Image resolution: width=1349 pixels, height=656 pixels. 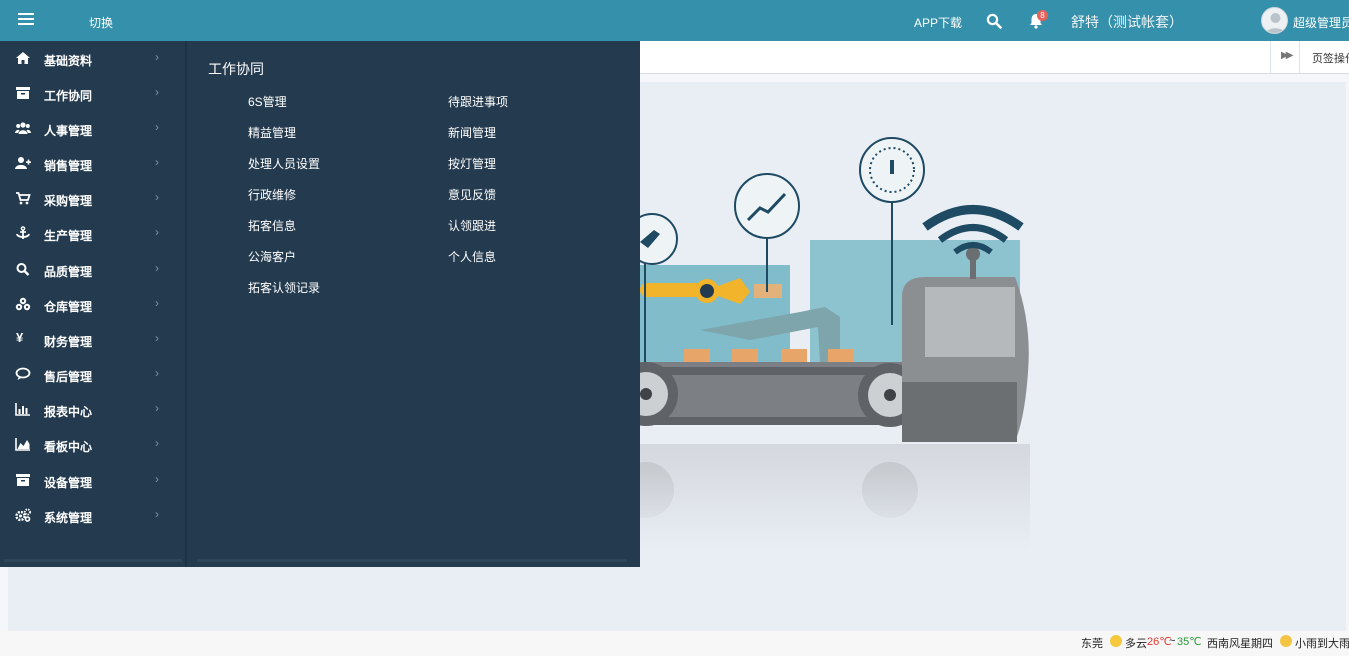 What do you see at coordinates (68, 272) in the screenshot?
I see `sidebar-item-label: 品质管理` at bounding box center [68, 272].